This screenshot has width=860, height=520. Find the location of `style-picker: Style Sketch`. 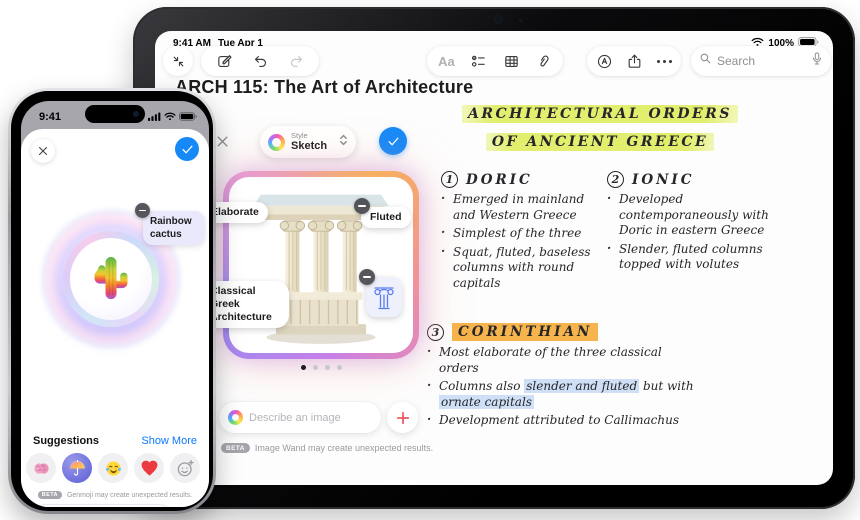

style-picker: Style Sketch is located at coordinates (308, 142).